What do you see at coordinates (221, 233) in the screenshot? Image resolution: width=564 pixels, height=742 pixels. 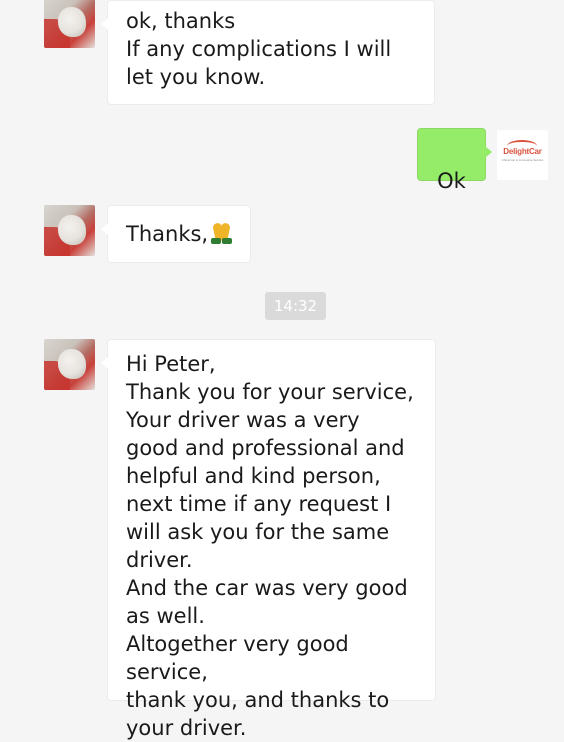 I see `folded-hands-icon` at bounding box center [221, 233].